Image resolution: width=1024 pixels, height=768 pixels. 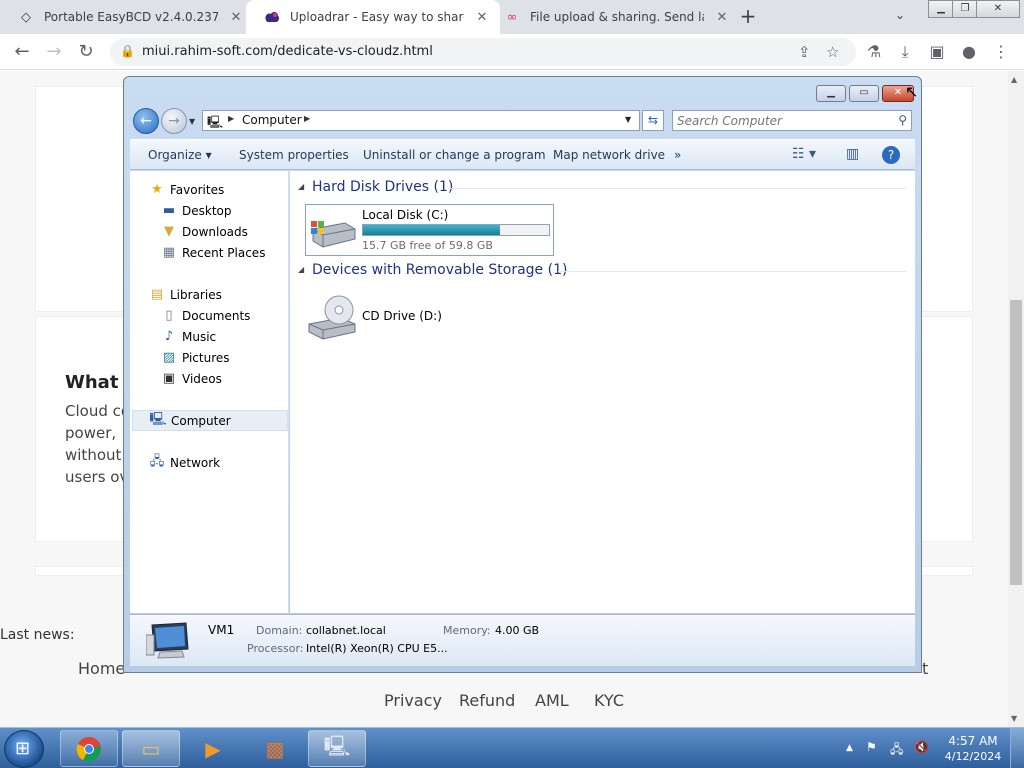 What do you see at coordinates (852, 154) in the screenshot?
I see `preview-pane-icon: ▥` at bounding box center [852, 154].